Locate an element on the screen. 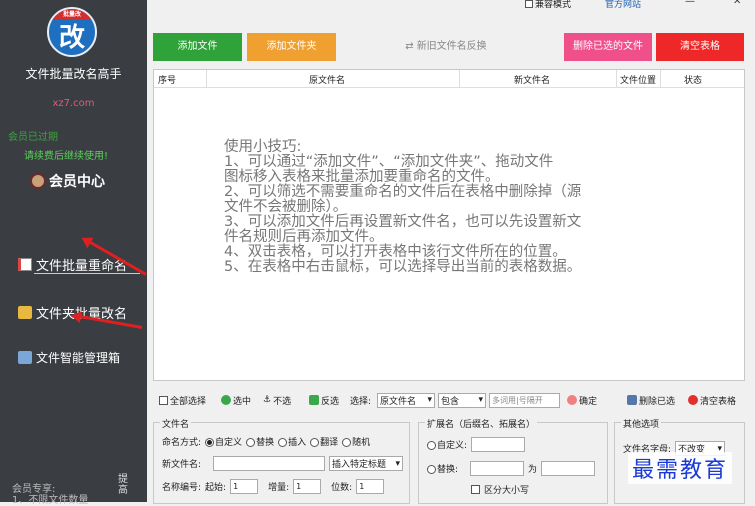 The width and height of the screenshot is (755, 506). toolbox-icon is located at coordinates (25, 357).